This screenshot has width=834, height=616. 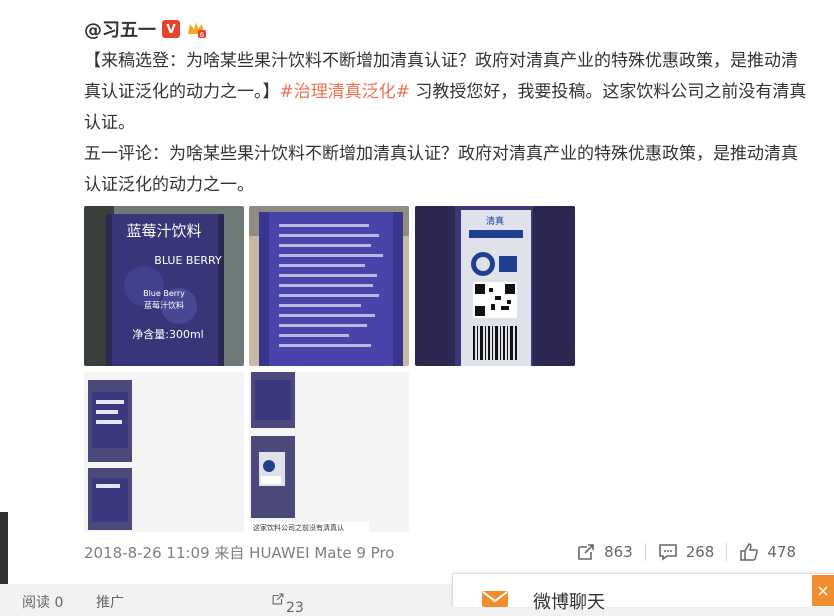 What do you see at coordinates (188, 260) in the screenshot?
I see `img1-brand-text: BLUE BERRY` at bounding box center [188, 260].